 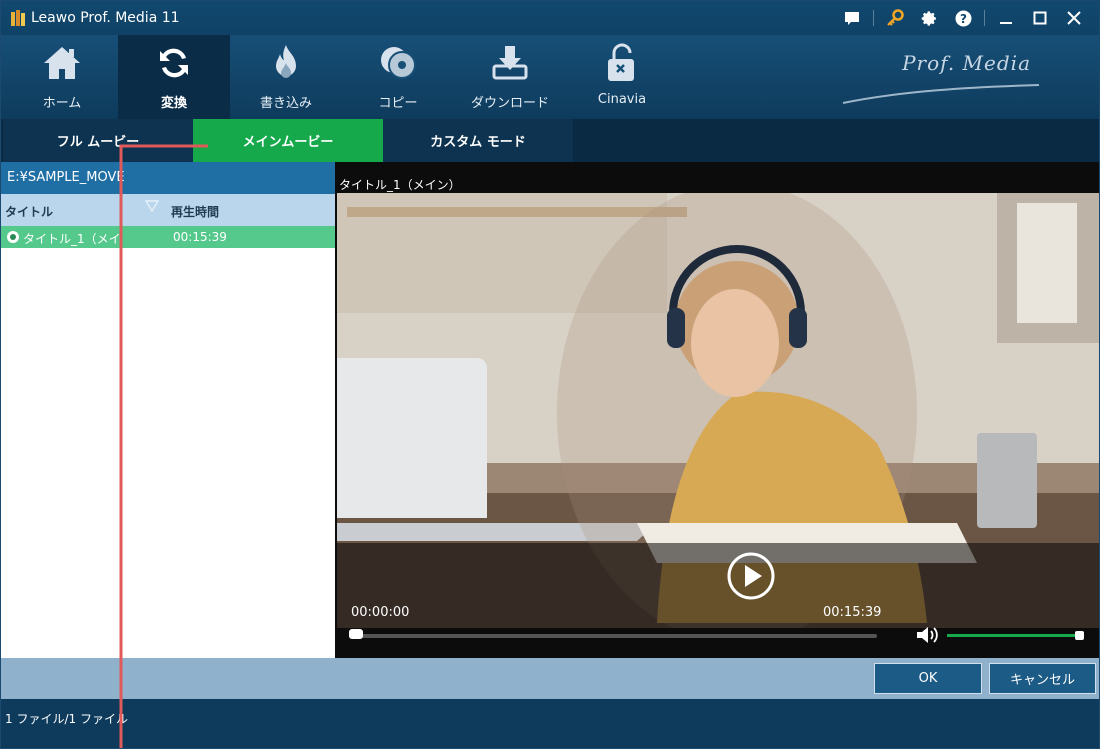 What do you see at coordinates (928, 635) in the screenshot?
I see `volume-icon` at bounding box center [928, 635].